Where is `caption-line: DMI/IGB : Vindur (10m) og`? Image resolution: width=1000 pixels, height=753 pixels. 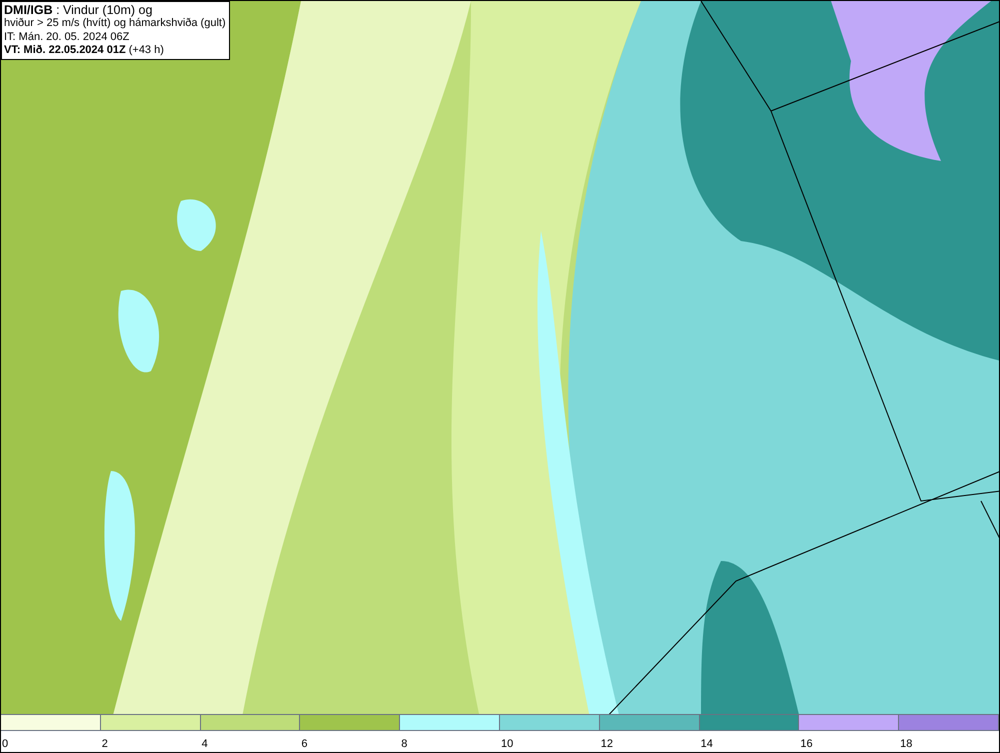 caption-line: DMI/IGB : Vindur (10m) og is located at coordinates (79, 10).